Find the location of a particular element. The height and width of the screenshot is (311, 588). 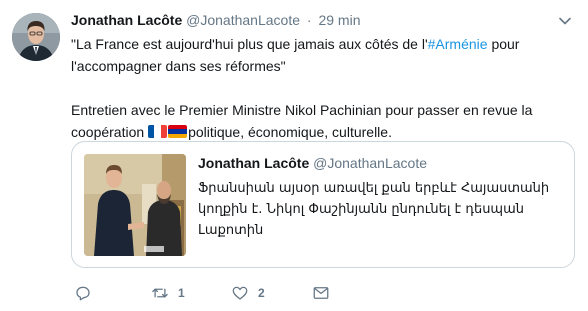

timestamp: 29 min is located at coordinates (339, 20).